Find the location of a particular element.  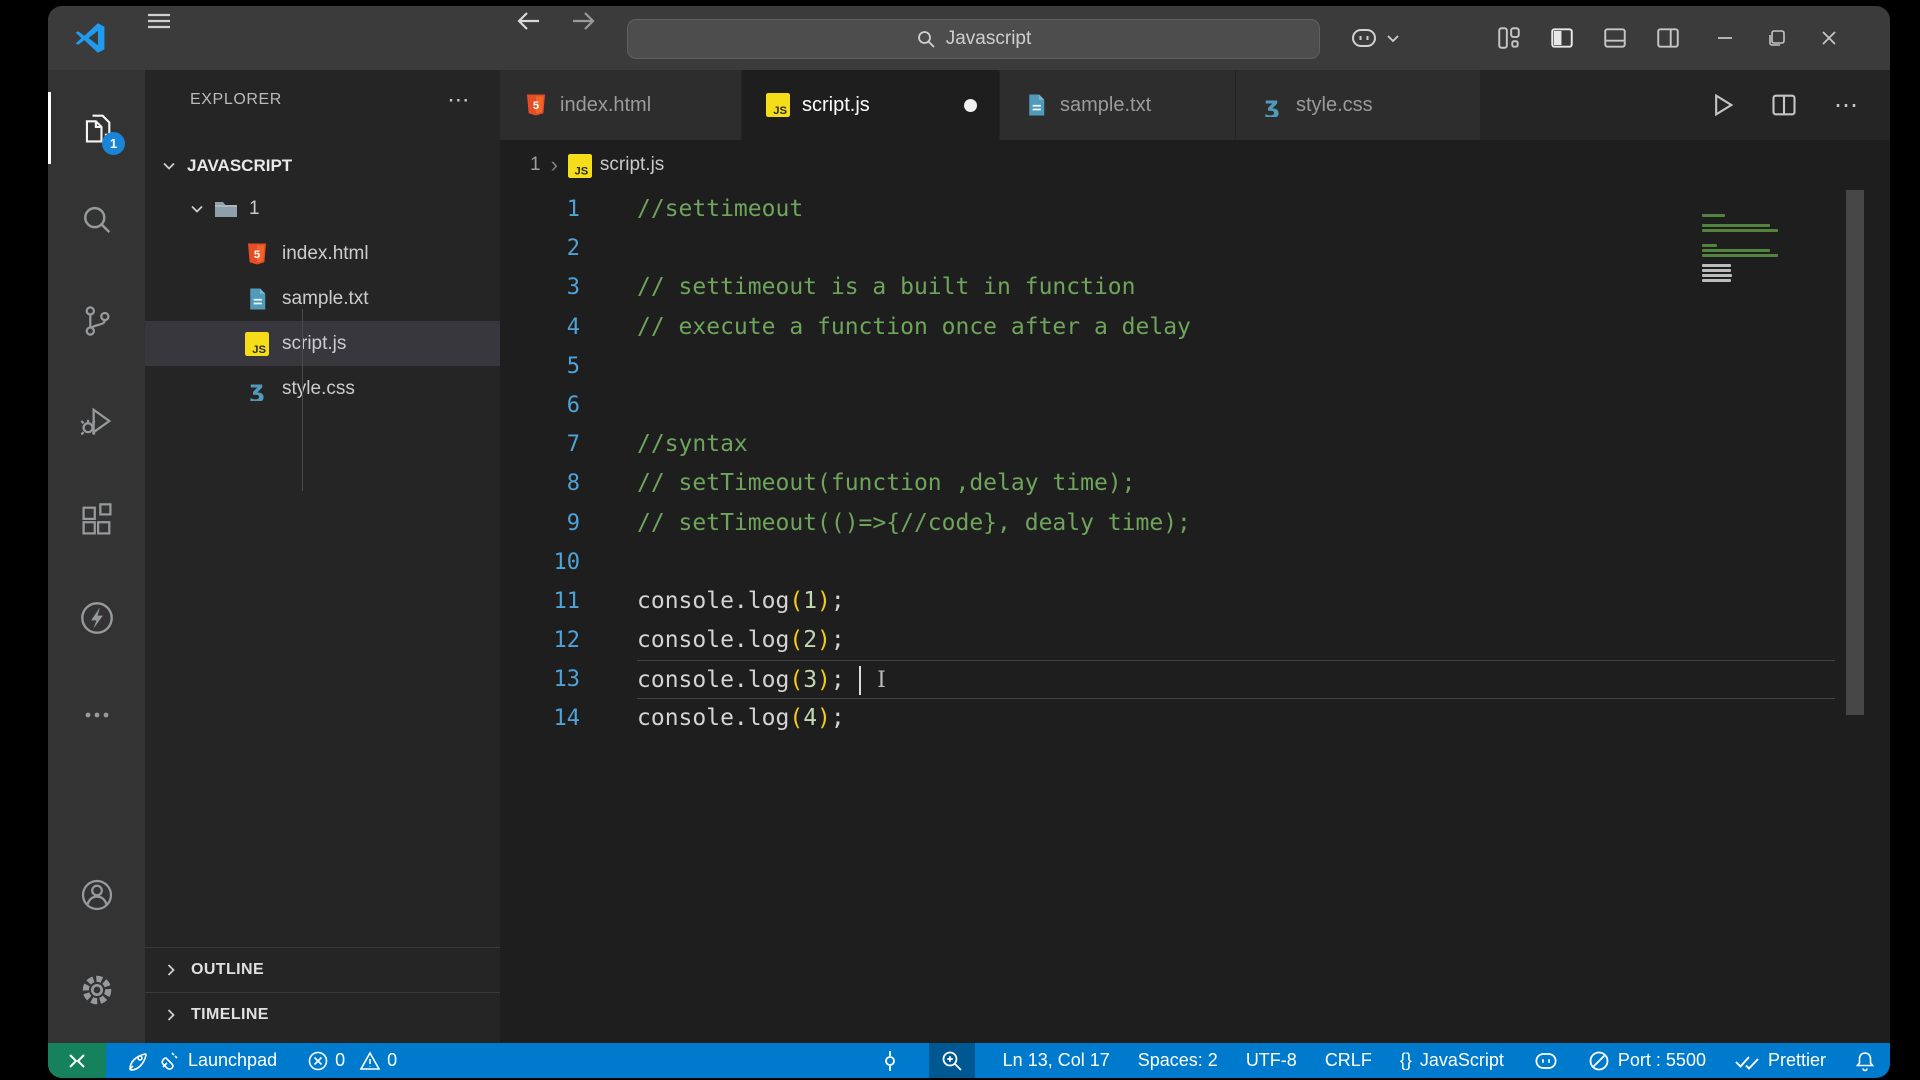

copilot-status-icon is located at coordinates (1546, 1061).